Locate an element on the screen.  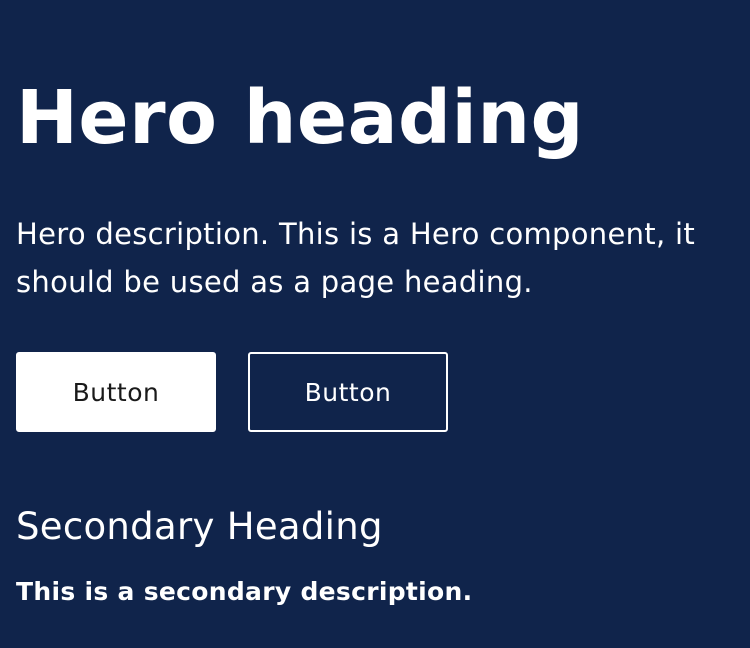
secondary-description: This is a secondary description. is located at coordinates (244, 591).